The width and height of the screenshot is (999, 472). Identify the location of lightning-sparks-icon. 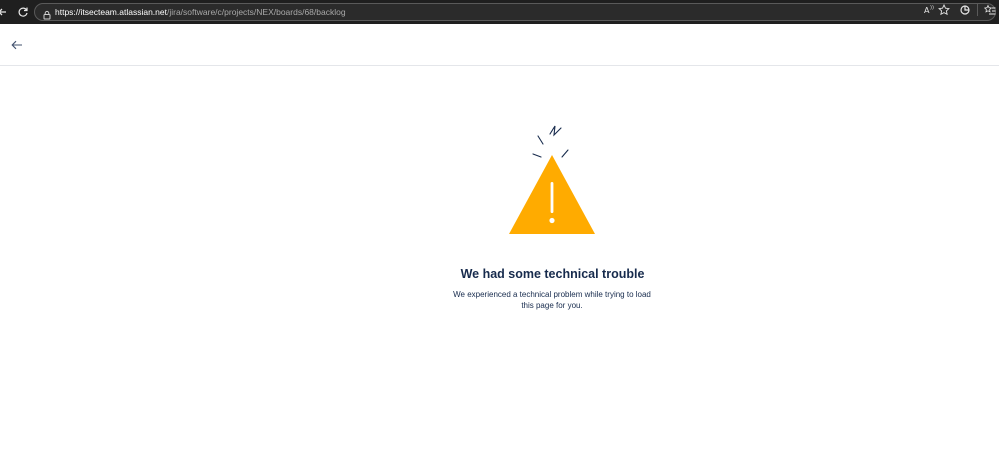
(550, 141).